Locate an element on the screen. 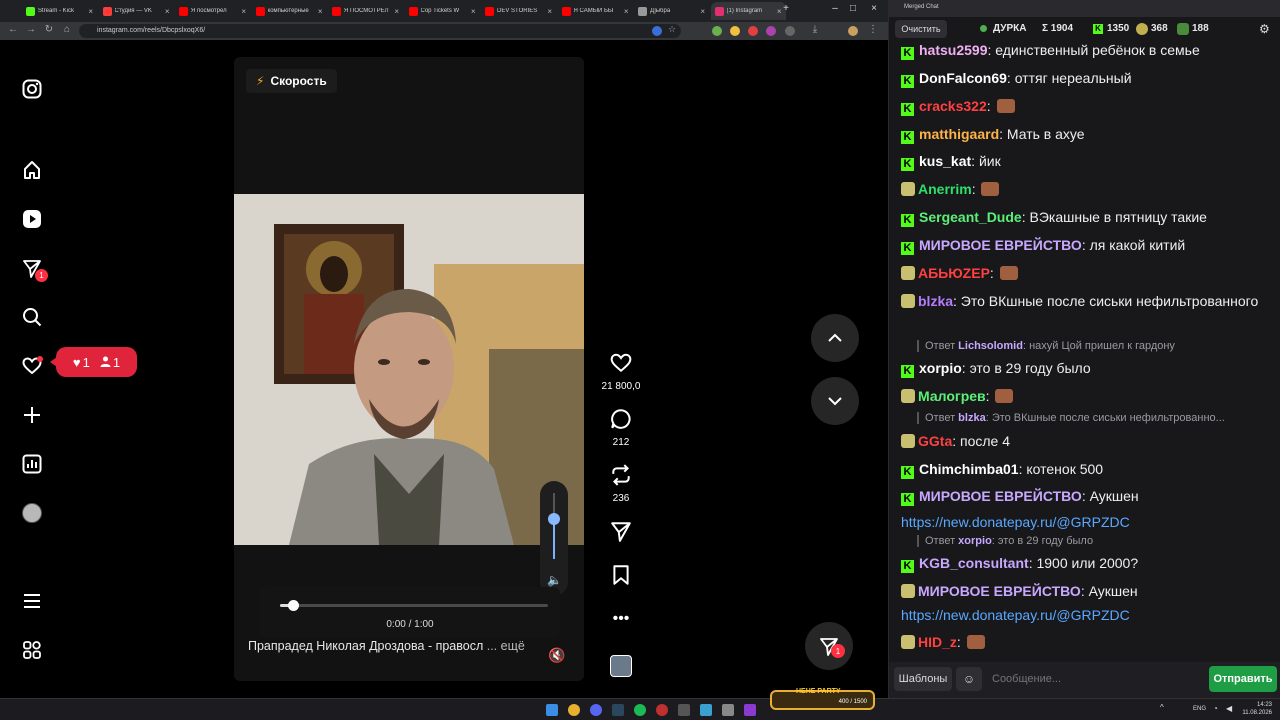  chat-username: Chimchimba01 is located at coordinates (969, 469).